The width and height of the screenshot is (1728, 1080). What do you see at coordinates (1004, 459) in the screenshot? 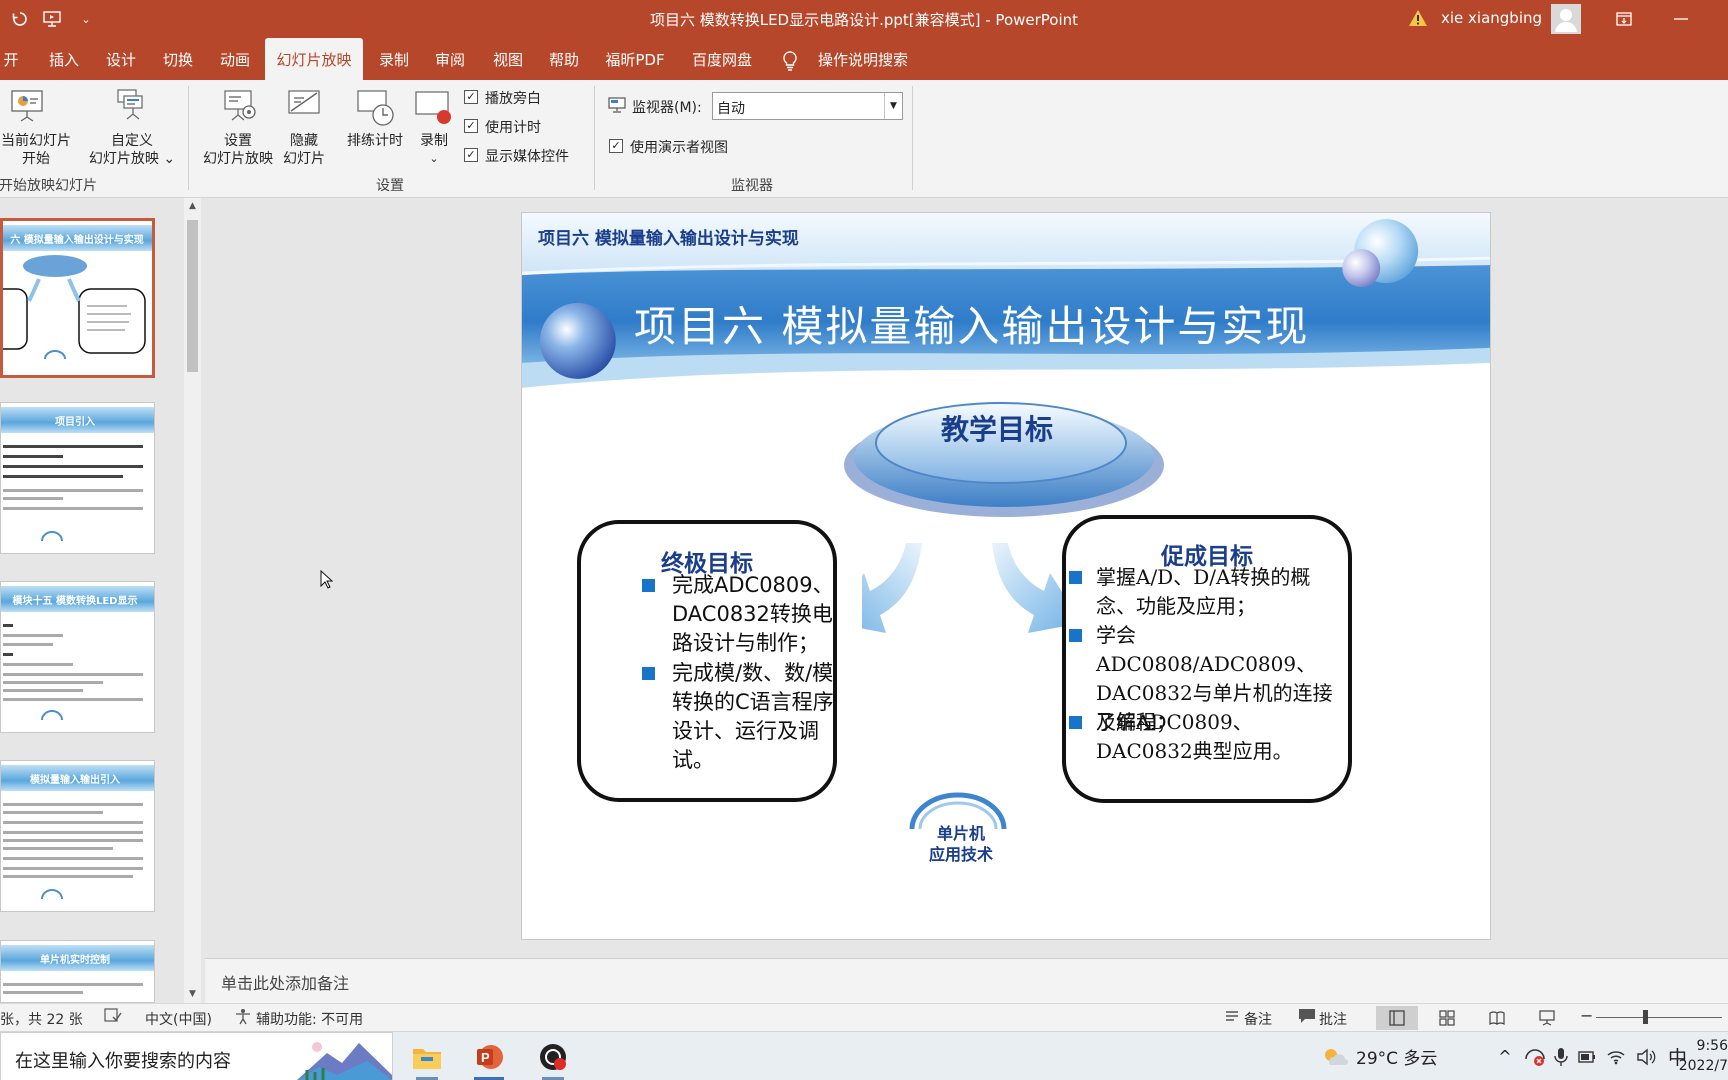
I see `goal-disc-graphic` at bounding box center [1004, 459].